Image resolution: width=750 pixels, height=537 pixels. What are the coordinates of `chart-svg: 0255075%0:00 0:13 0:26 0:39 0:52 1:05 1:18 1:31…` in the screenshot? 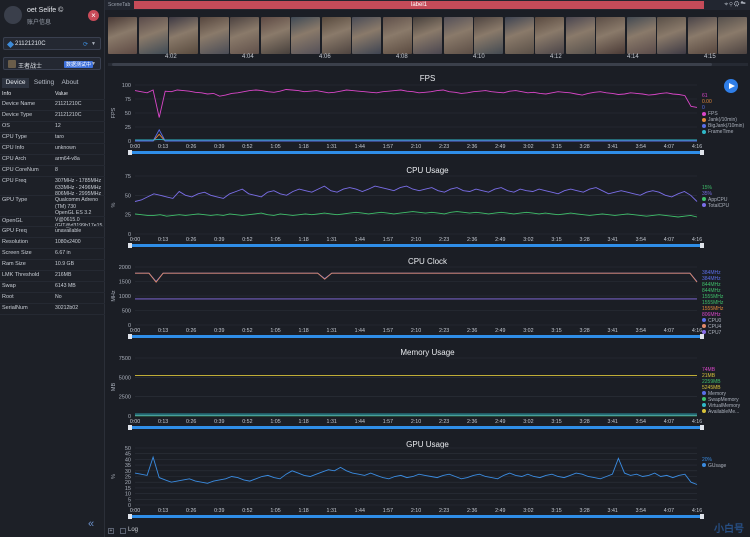 It's located at (427, 208).